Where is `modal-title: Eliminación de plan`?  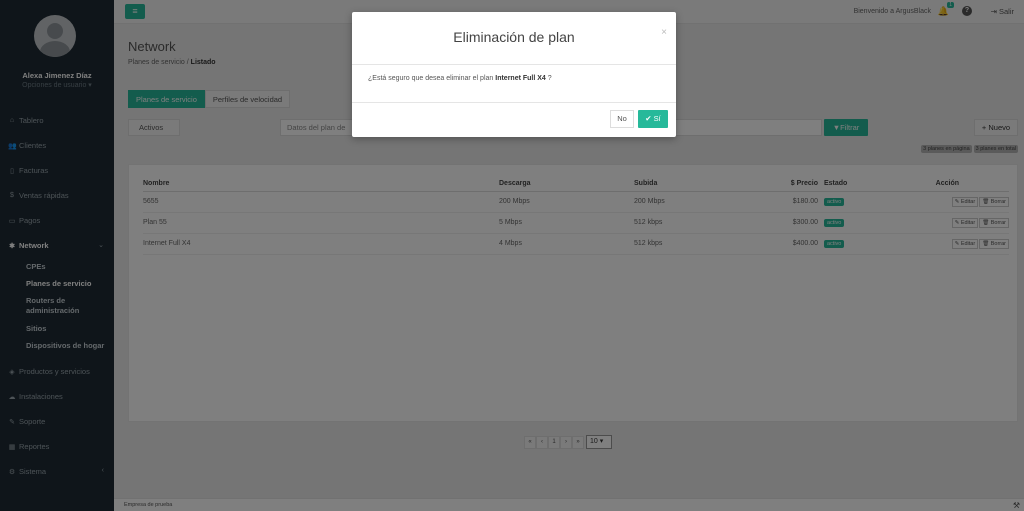
modal-title: Eliminación de plan is located at coordinates (514, 37).